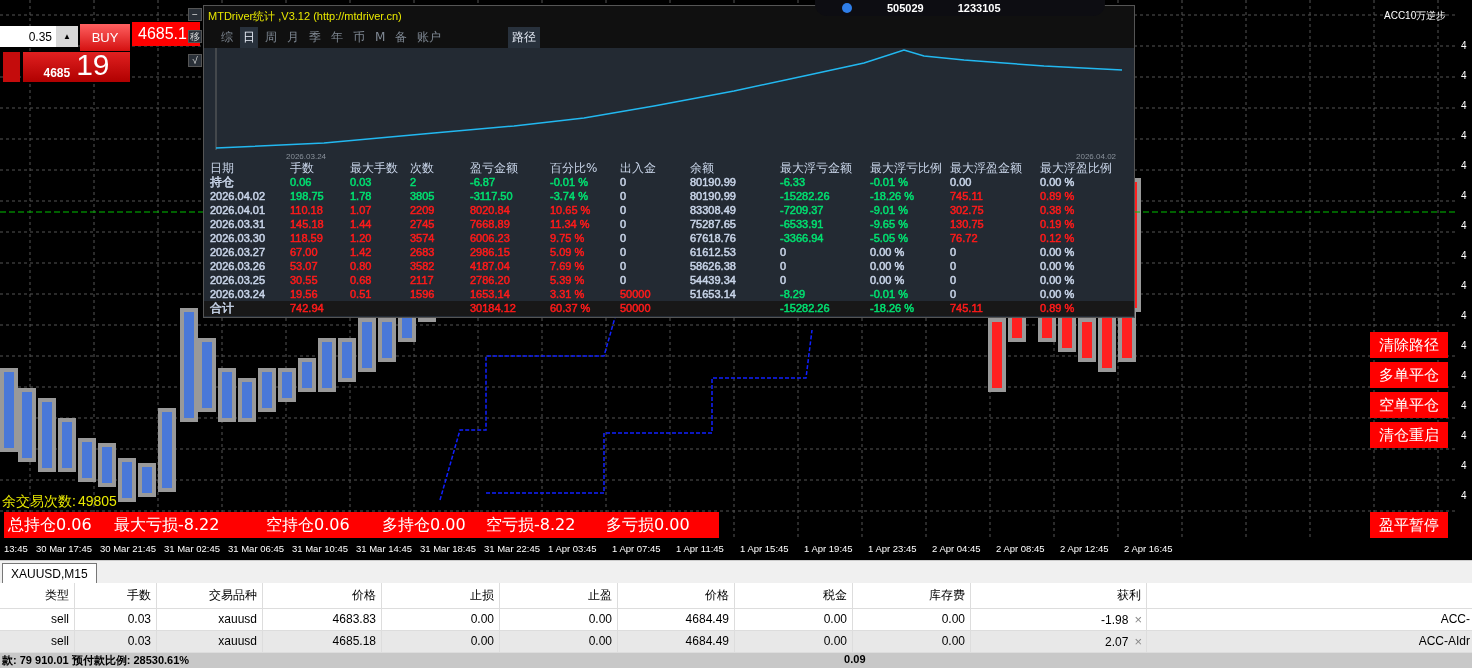 Image resolution: width=1472 pixels, height=668 pixels. I want to click on time-label: 13:45, so click(16, 548).